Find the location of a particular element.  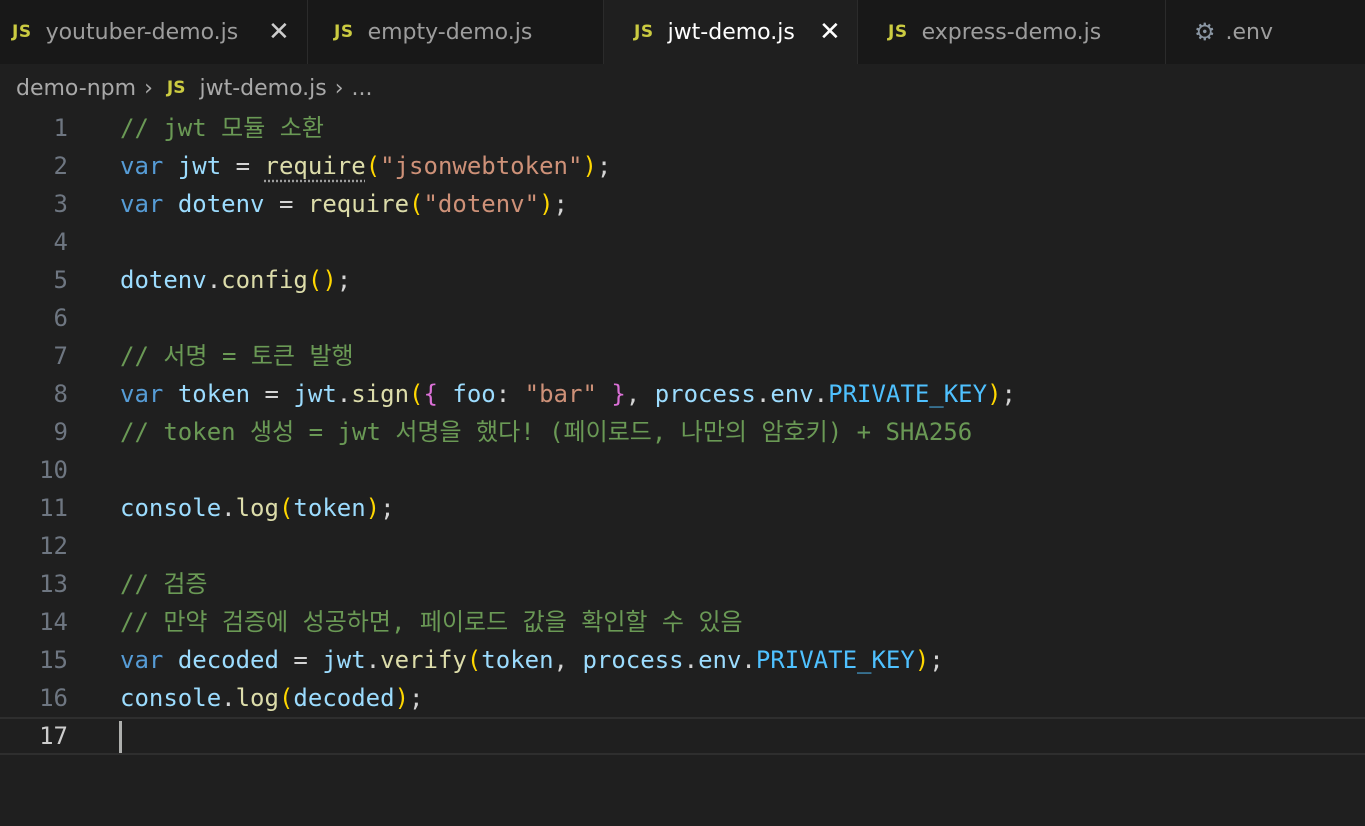

line-number: 5 is located at coordinates (60, 280).